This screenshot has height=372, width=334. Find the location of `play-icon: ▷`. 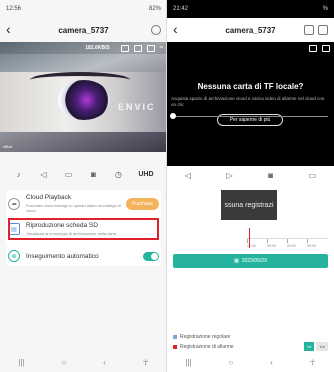

play-icon: ▷ is located at coordinates (230, 175).